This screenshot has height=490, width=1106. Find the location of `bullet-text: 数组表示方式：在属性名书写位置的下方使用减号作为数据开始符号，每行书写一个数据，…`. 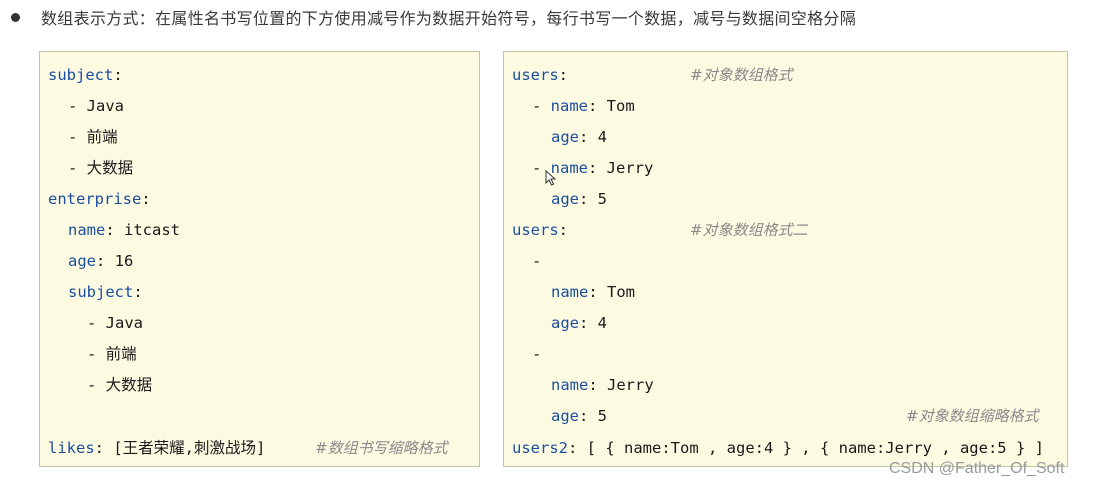

bullet-text: 数组表示方式：在属性名书写位置的下方使用减号作为数据开始符号，每行书写一个数据，… is located at coordinates (449, 18).